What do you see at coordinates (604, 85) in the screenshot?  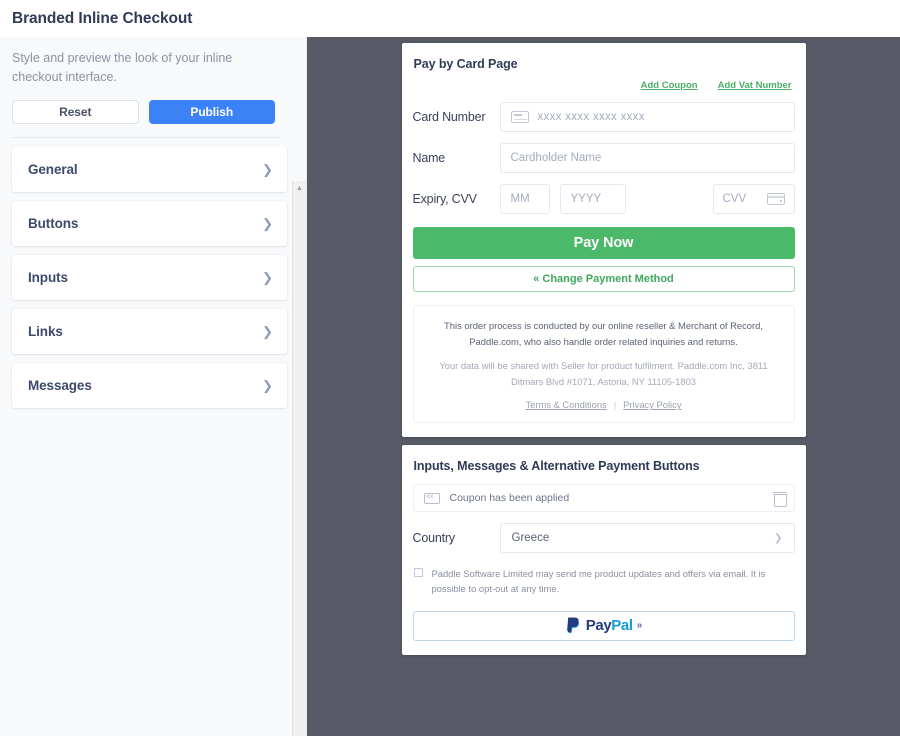 I see `pay-card-toplinks: Add Coupon Add Vat Number` at bounding box center [604, 85].